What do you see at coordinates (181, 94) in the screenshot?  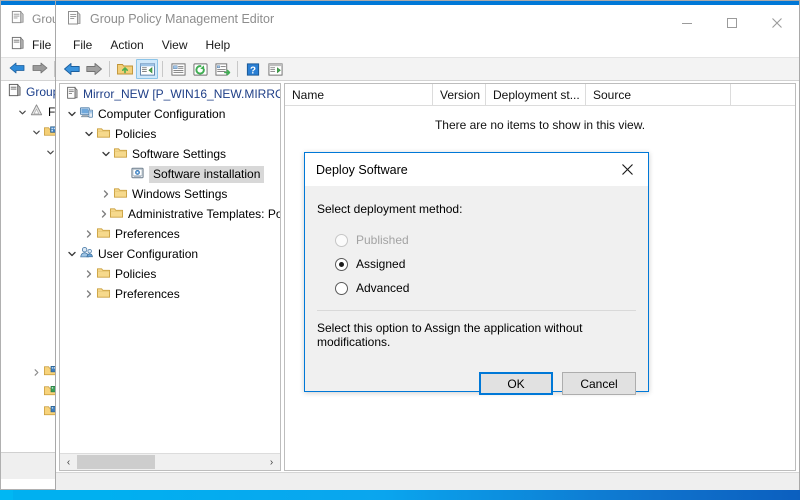 I see `tree-root-label: Mirror_NEW [P_WIN16_NEW.MIRRORTE` at bounding box center [181, 94].